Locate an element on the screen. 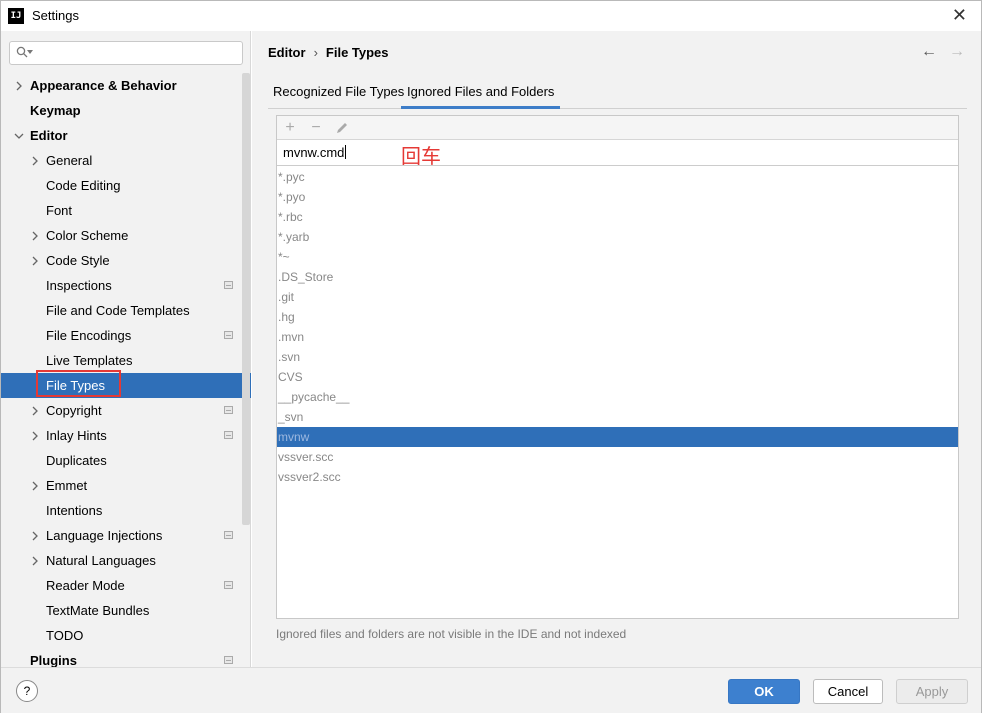  breadcrumb-parent: Editor is located at coordinates (287, 52).